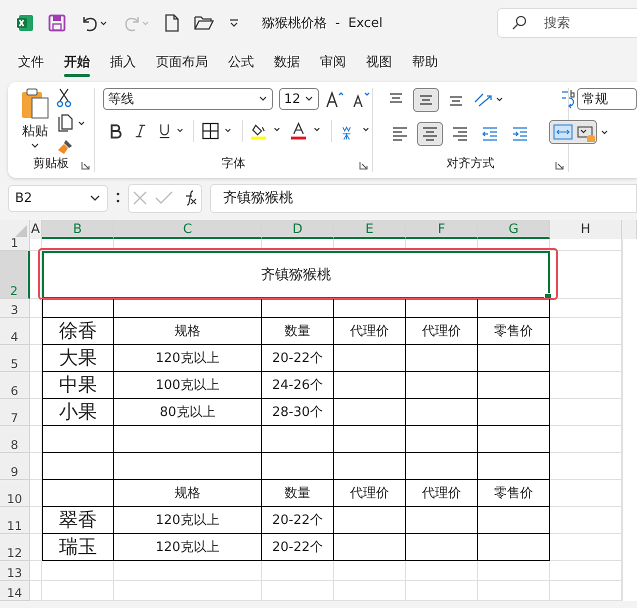 Image resolution: width=637 pixels, height=608 pixels. I want to click on title-cell: 齐镇猕猴桃, so click(296, 275).